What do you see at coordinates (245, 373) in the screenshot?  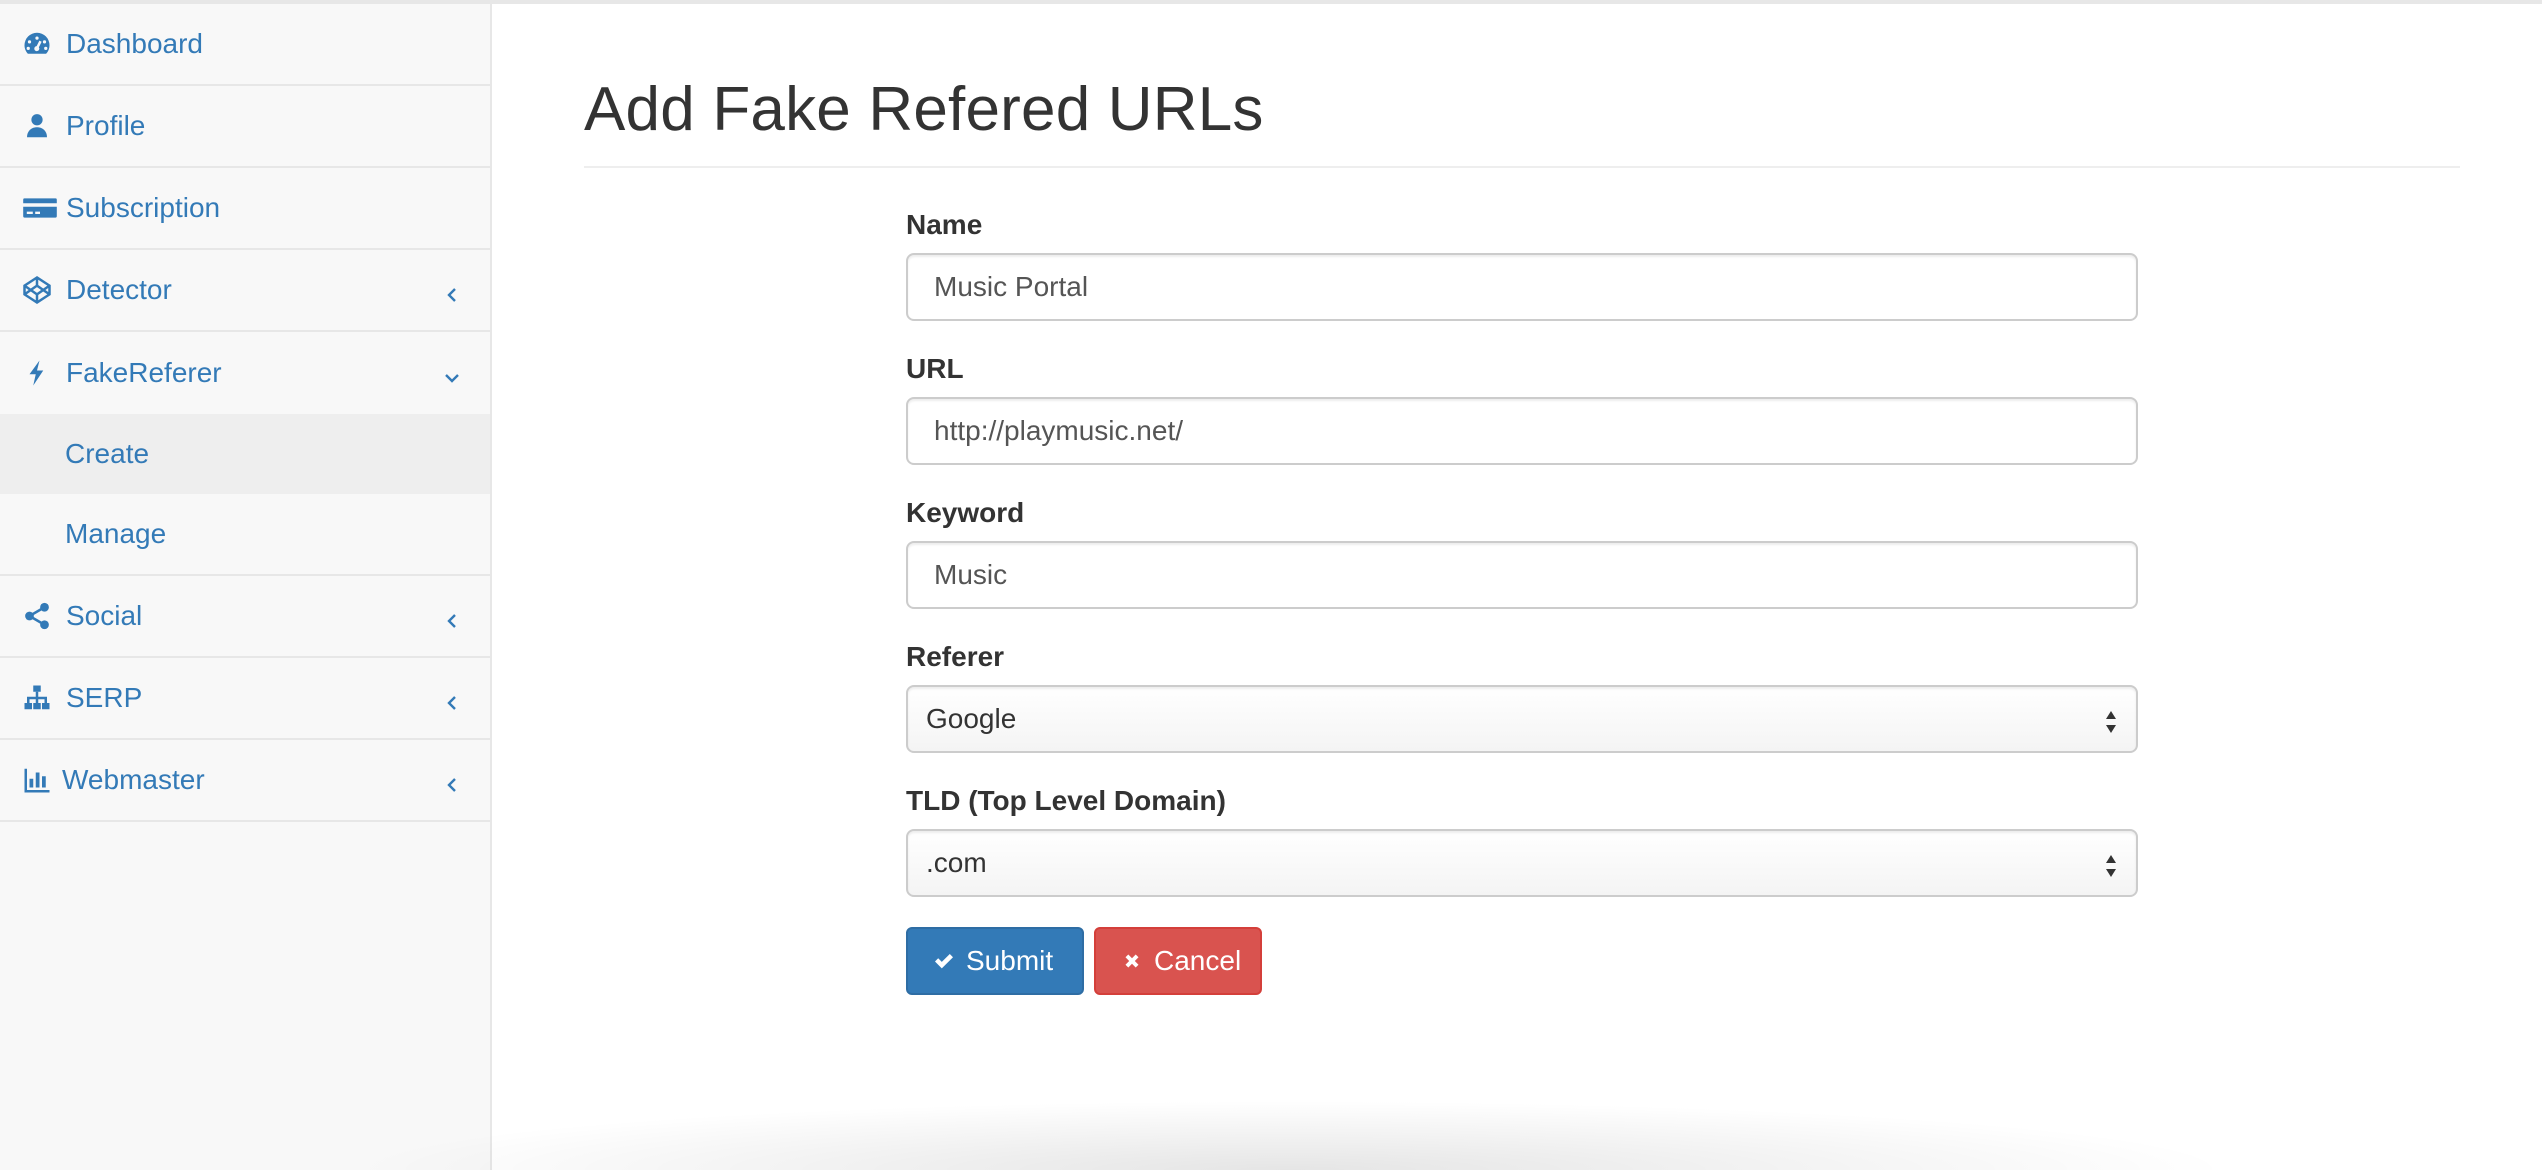 I see `sidebar-item-fakereferer: FakeReferer` at bounding box center [245, 373].